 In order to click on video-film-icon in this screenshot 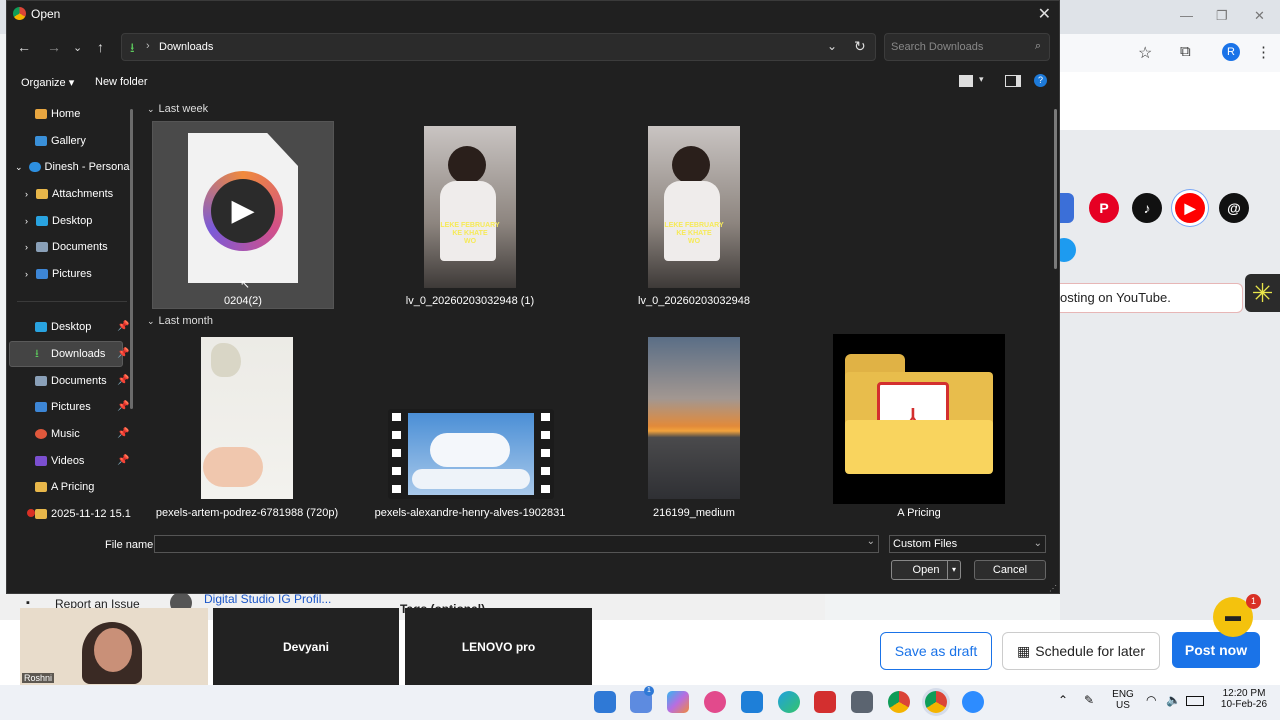, I will do `click(471, 454)`.